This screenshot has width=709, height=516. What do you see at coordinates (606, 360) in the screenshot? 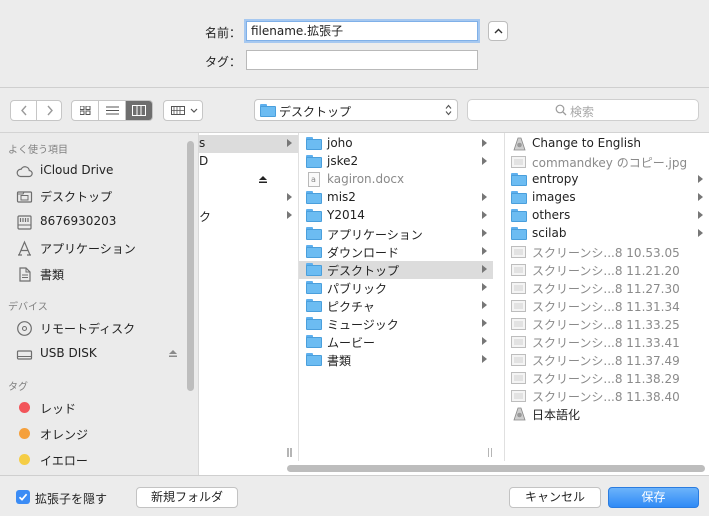
I see `list-item: スクリーンシ...8 11.37.49` at bounding box center [606, 360].